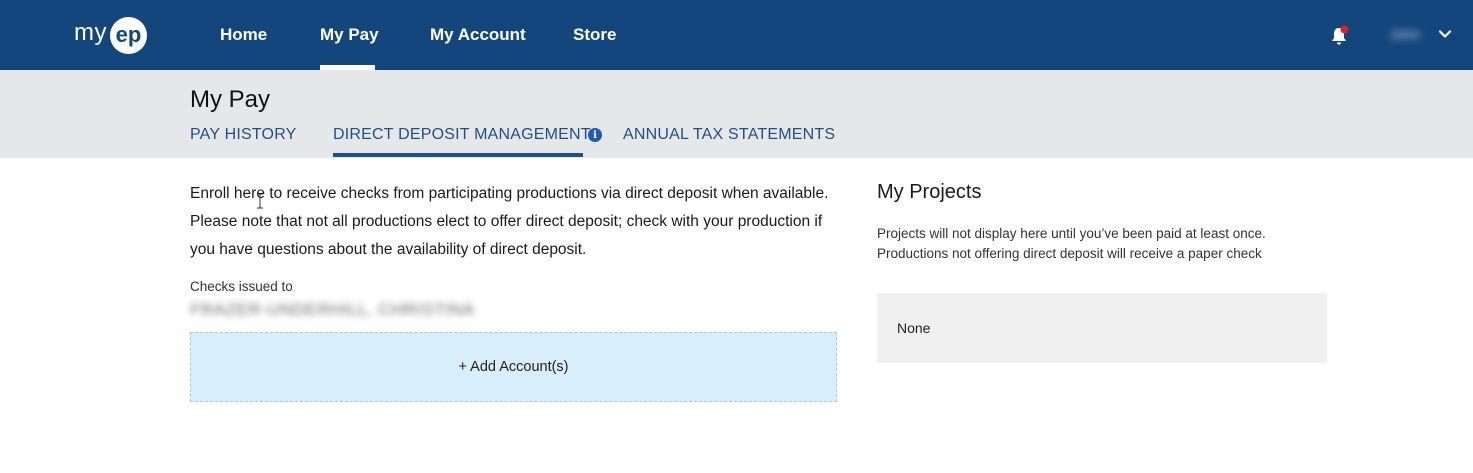 The height and width of the screenshot is (473, 1473). I want to click on tab-pay-history: PAY HISTORY, so click(243, 142).